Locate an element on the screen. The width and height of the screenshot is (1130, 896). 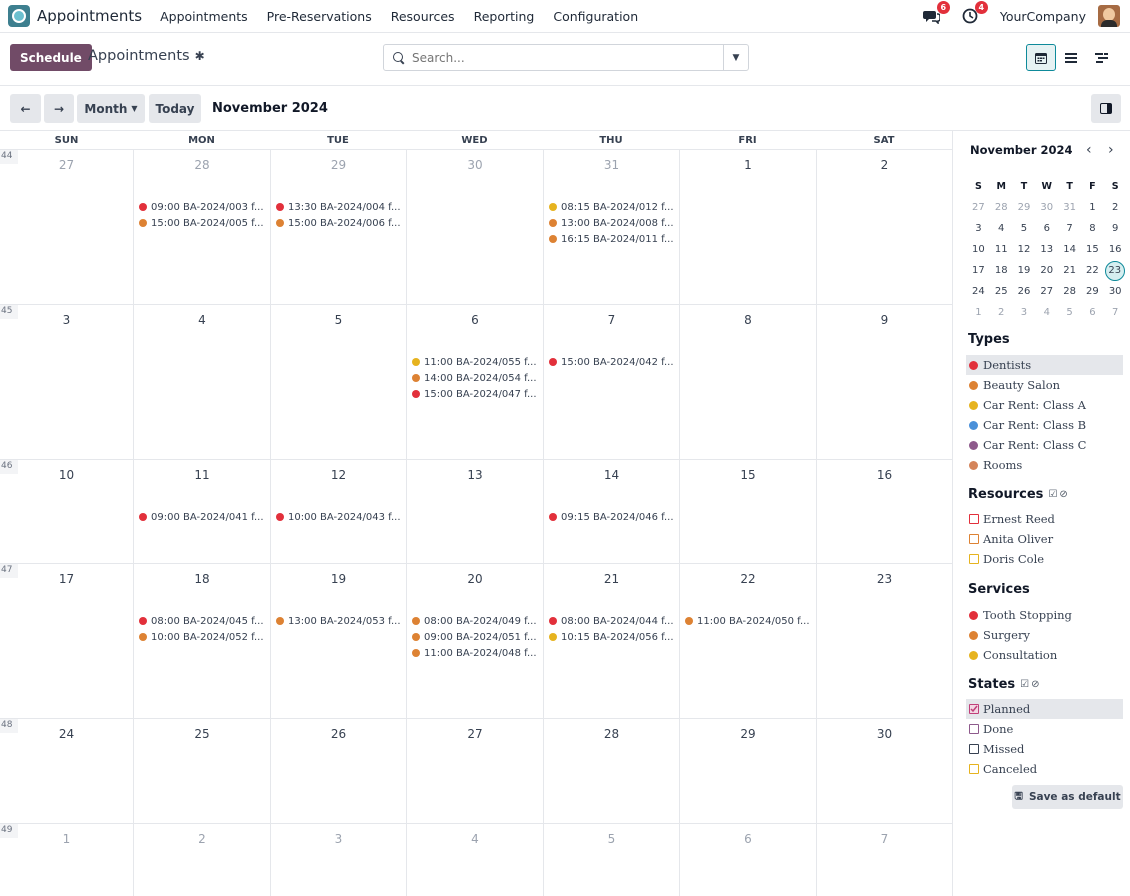
gear-icon: ✱ is located at coordinates (200, 56).